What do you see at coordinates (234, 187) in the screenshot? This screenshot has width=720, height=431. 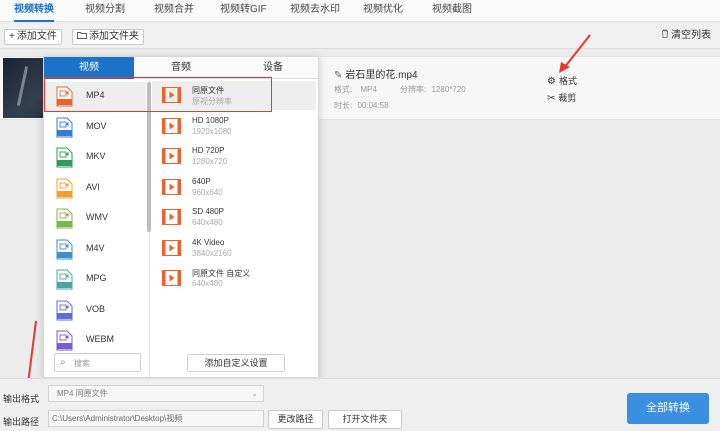 I see `resolution-item: 640P 960x640` at bounding box center [234, 187].